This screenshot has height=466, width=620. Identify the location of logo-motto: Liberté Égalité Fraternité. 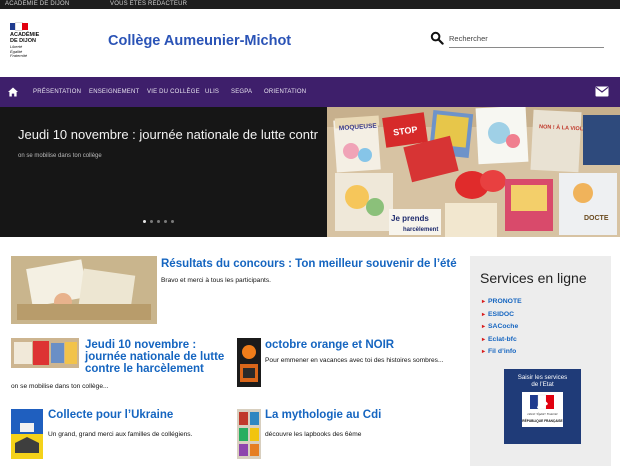
(19, 51).